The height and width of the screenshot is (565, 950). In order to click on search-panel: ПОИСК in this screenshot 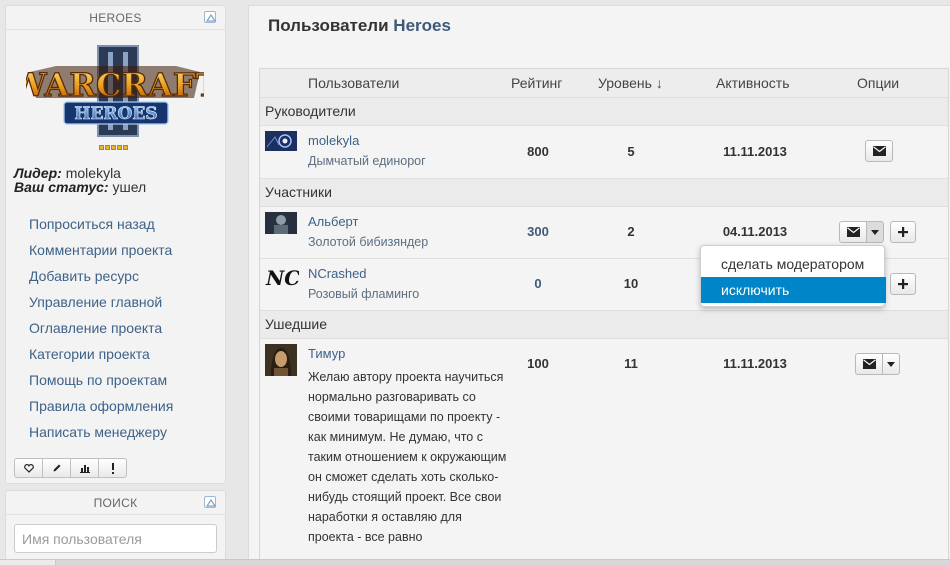, I will do `click(115, 527)`.